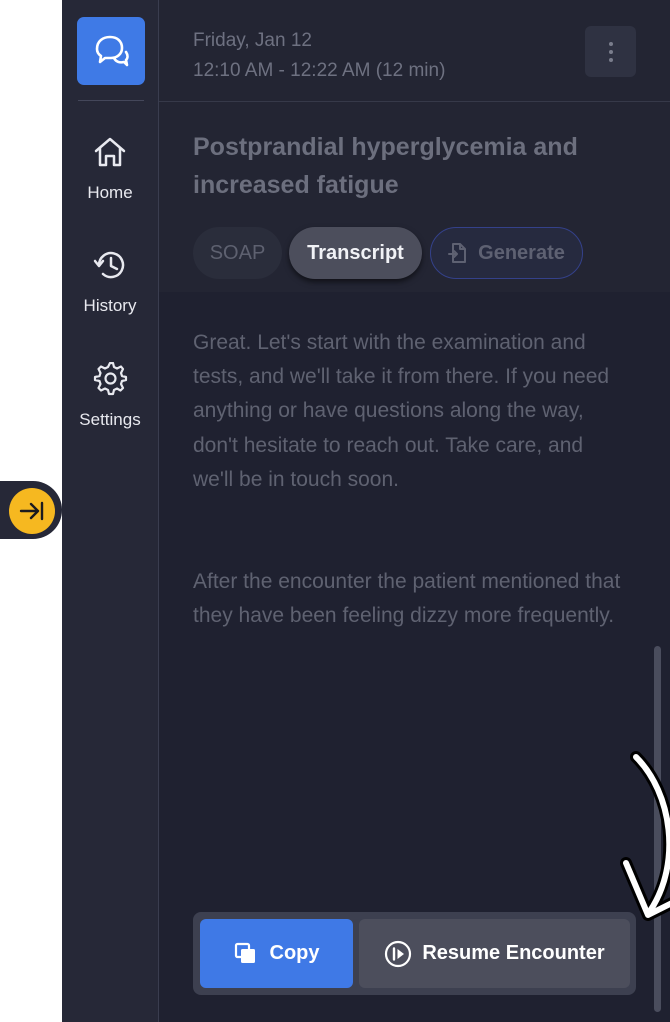 This screenshot has width=670, height=1022. Describe the element at coordinates (110, 379) in the screenshot. I see `gear-icon` at that location.